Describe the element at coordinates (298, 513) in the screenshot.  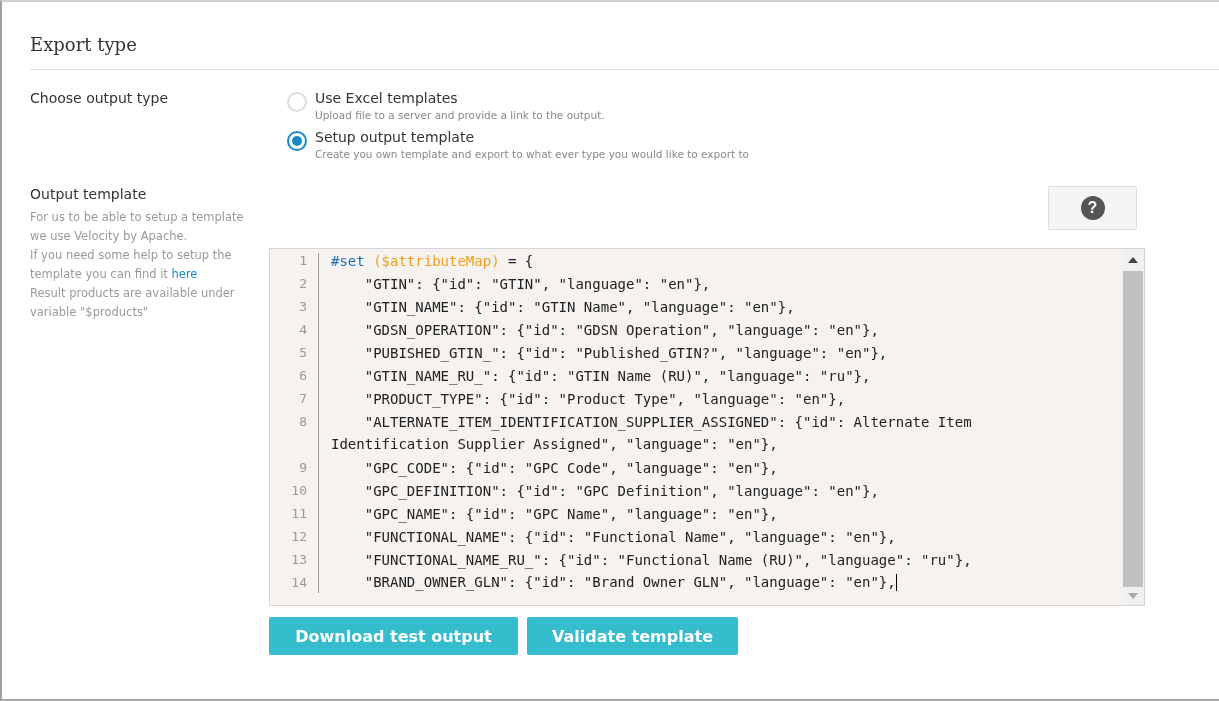
I see `line-number: 11` at that location.